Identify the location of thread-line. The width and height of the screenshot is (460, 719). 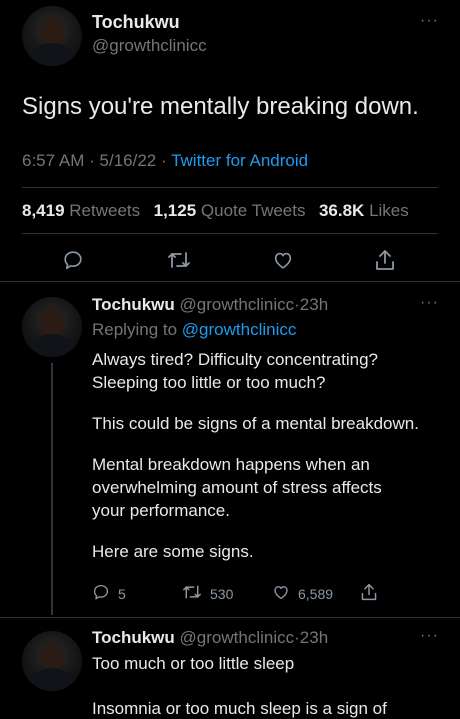
(52, 489).